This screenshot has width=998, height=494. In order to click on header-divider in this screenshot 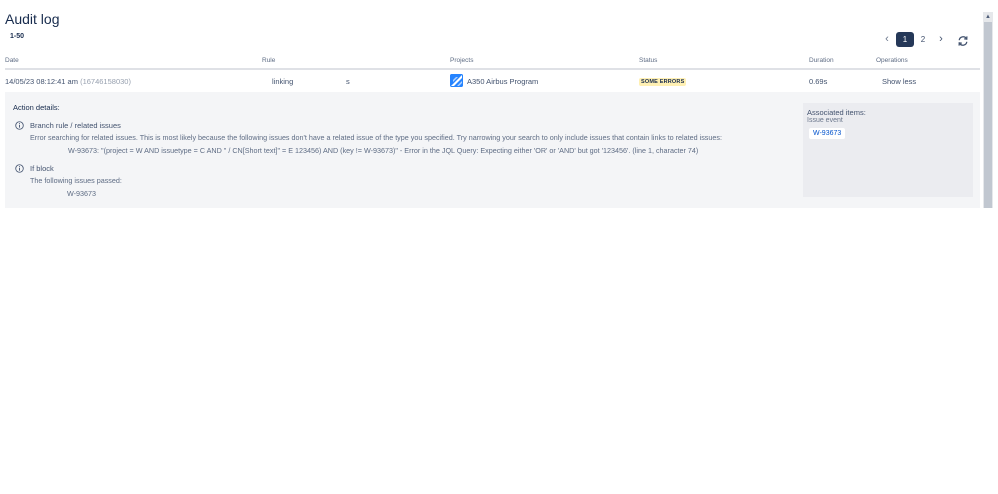, I will do `click(492, 69)`.